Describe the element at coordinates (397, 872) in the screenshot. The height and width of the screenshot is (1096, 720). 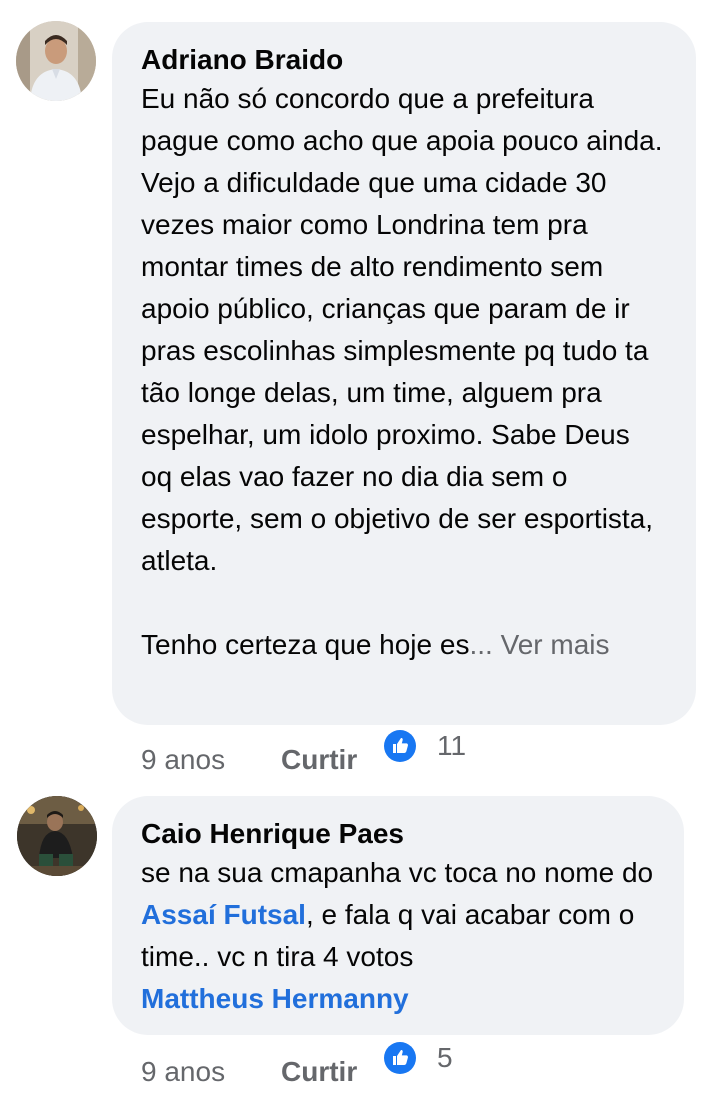
I see `comment-text-start: se na sua cmapanha vc toca no nome do` at that location.